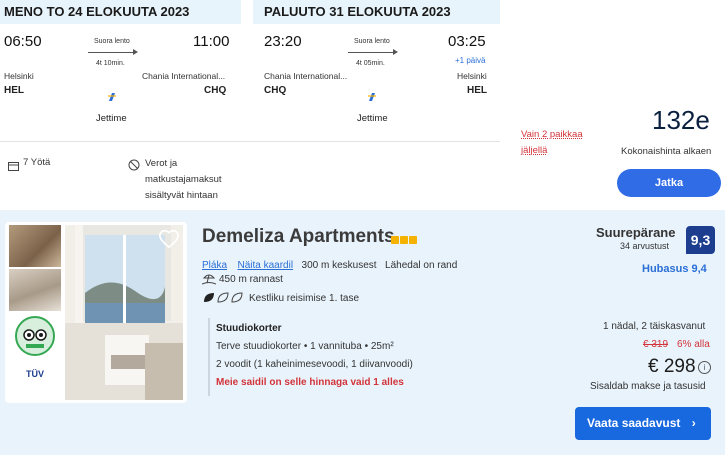 This screenshot has height=455, width=725. I want to click on chevron-right-icon: ›, so click(693, 423).